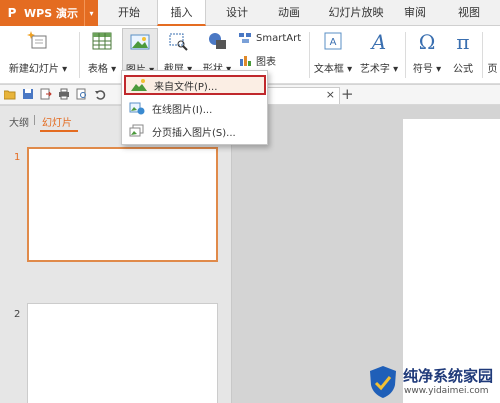 The height and width of the screenshot is (403, 500). I want to click on multi-picture-icon, so click(136, 130).